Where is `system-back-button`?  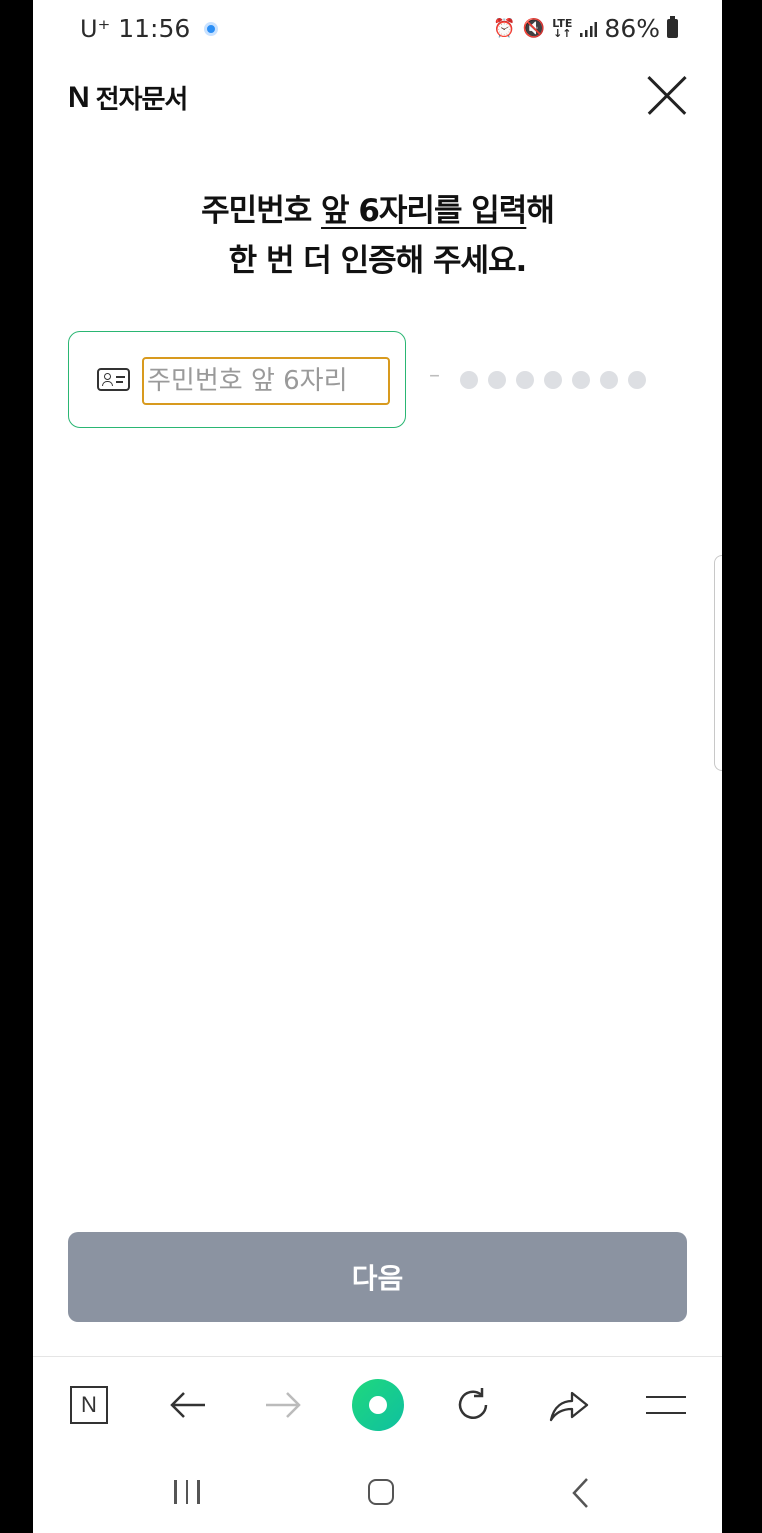
system-back-button is located at coordinates (581, 1493).